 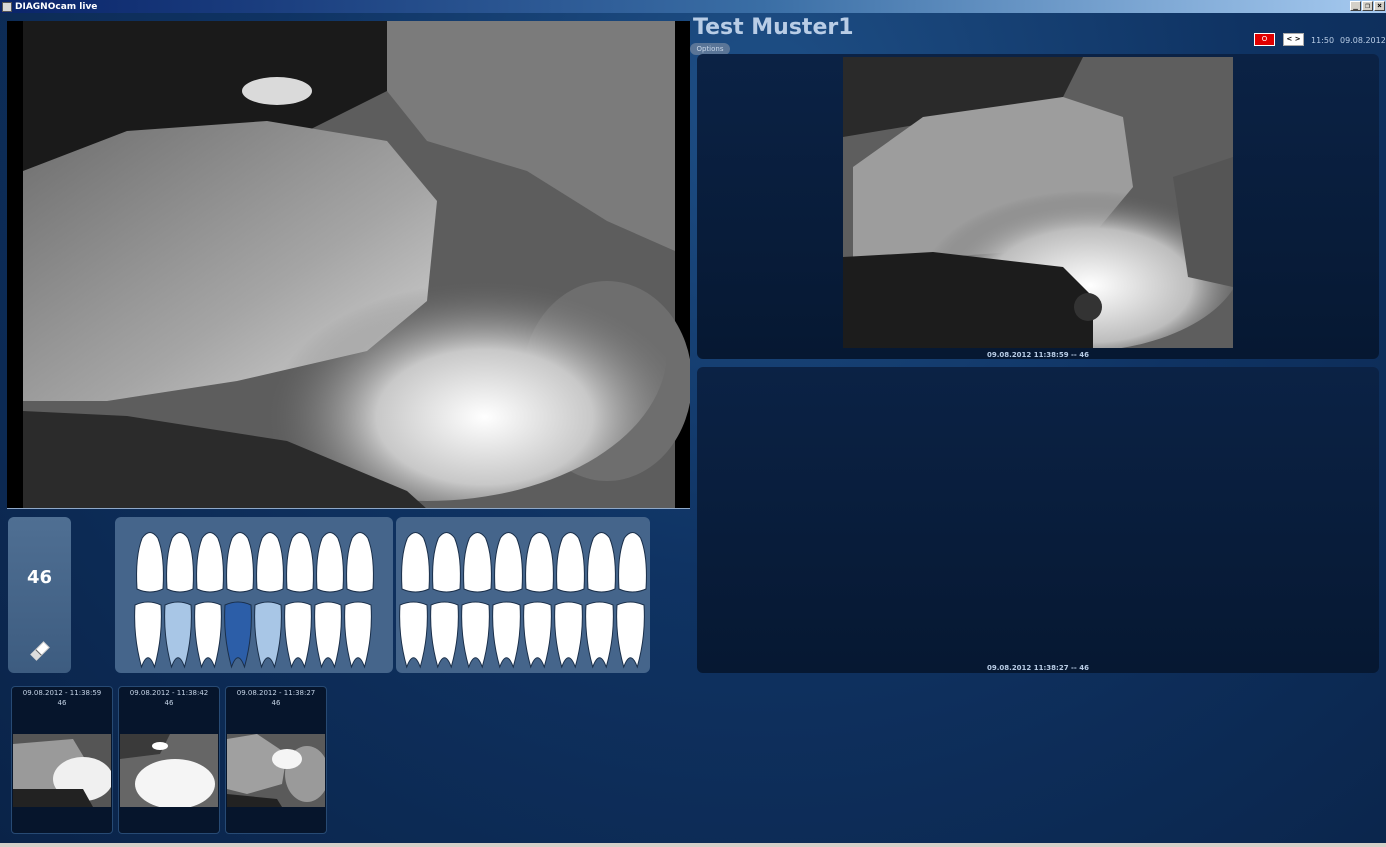 I want to click on window-controls: _ ❐ ×, so click(x=1367, y=6).